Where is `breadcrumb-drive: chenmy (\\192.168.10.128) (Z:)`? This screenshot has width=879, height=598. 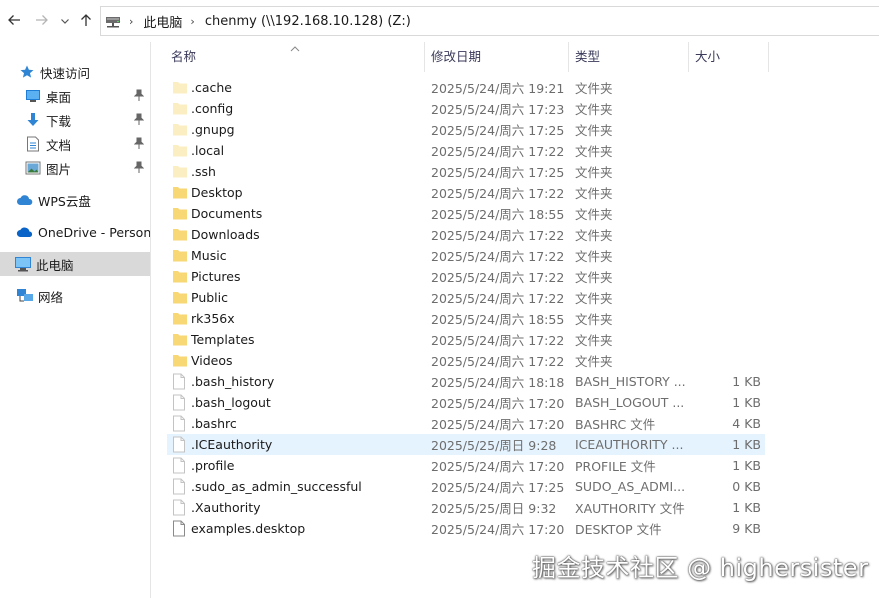
breadcrumb-drive: chenmy (\\192.168.10.128) (Z:) is located at coordinates (308, 21).